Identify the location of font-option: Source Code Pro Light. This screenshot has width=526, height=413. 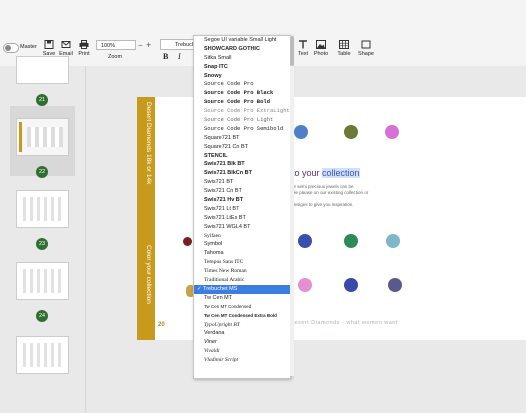
(242, 120).